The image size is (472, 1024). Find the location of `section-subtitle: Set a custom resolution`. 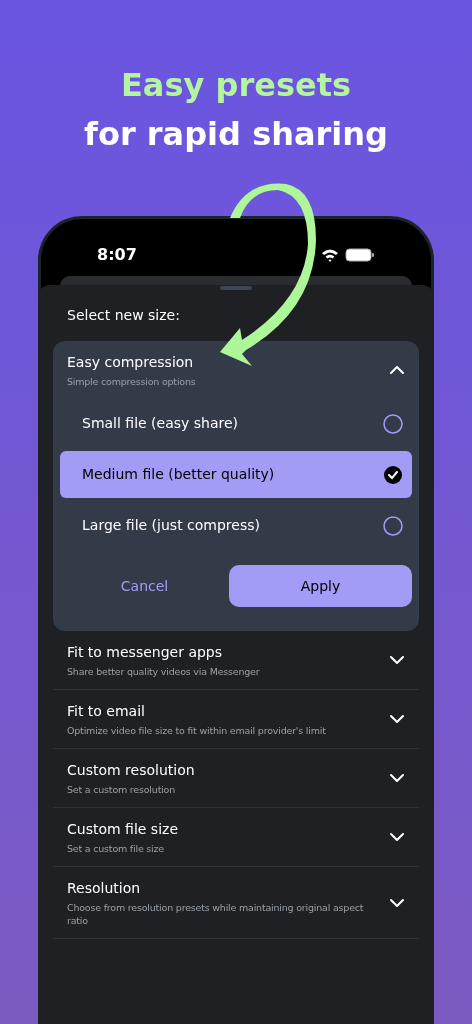

section-subtitle: Set a custom resolution is located at coordinates (122, 789).